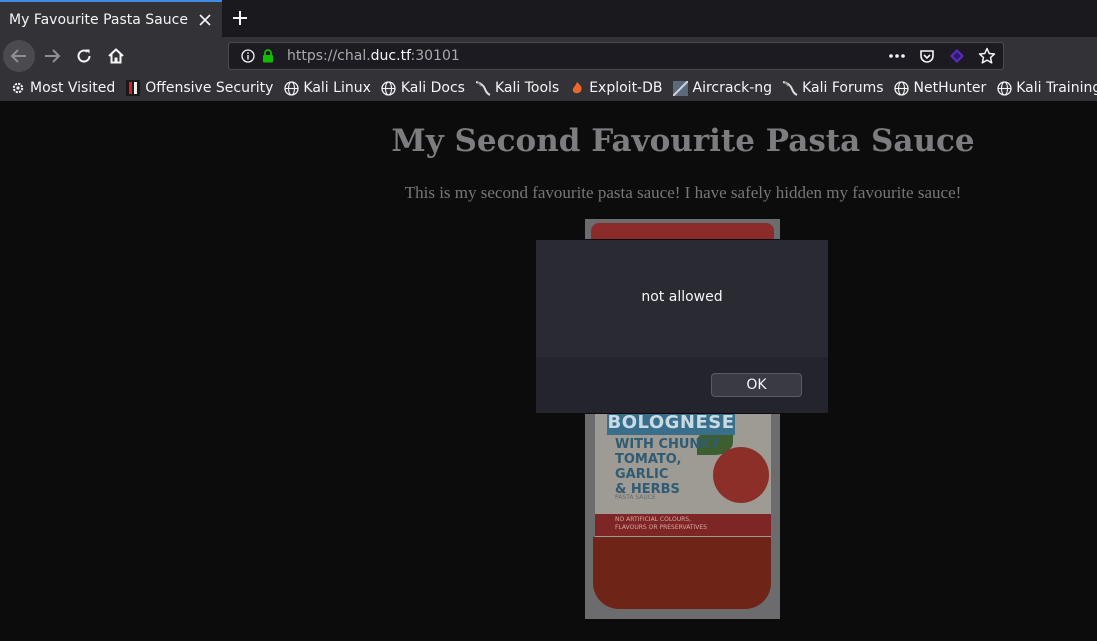 The height and width of the screenshot is (641, 1097). I want to click on info-icon, so click(248, 56).